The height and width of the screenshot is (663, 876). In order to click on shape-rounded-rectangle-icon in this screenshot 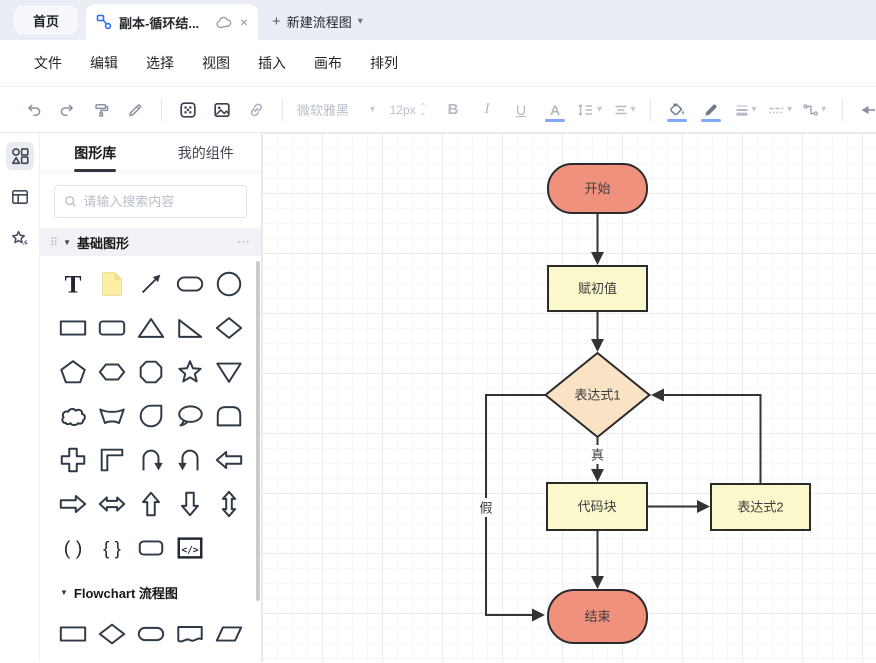, I will do `click(111, 327)`.